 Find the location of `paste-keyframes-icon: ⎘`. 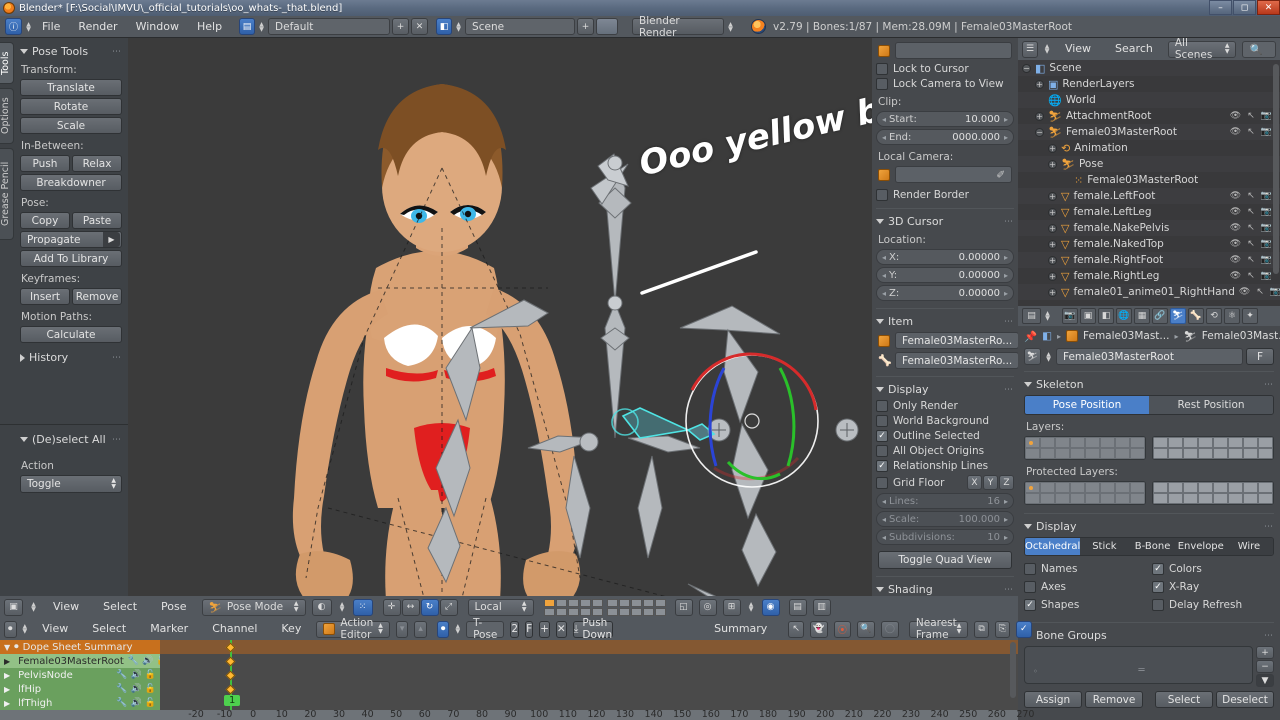

paste-keyframes-icon: ⎘ is located at coordinates (1002, 629).